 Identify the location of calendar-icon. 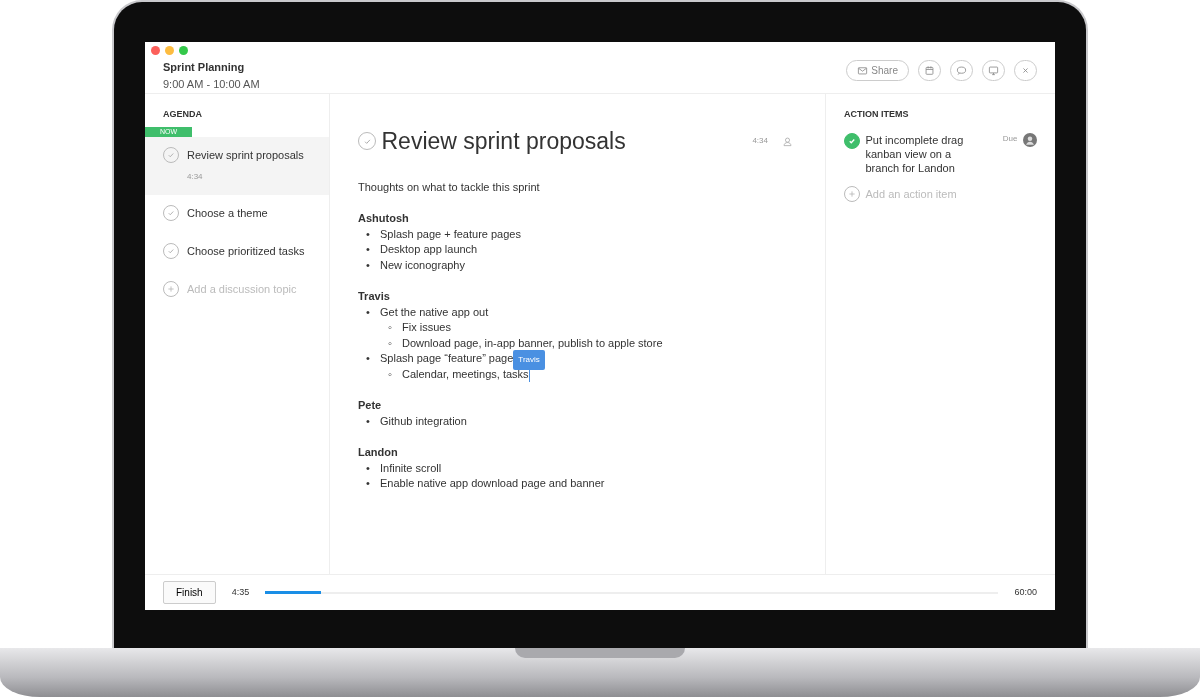
(929, 70).